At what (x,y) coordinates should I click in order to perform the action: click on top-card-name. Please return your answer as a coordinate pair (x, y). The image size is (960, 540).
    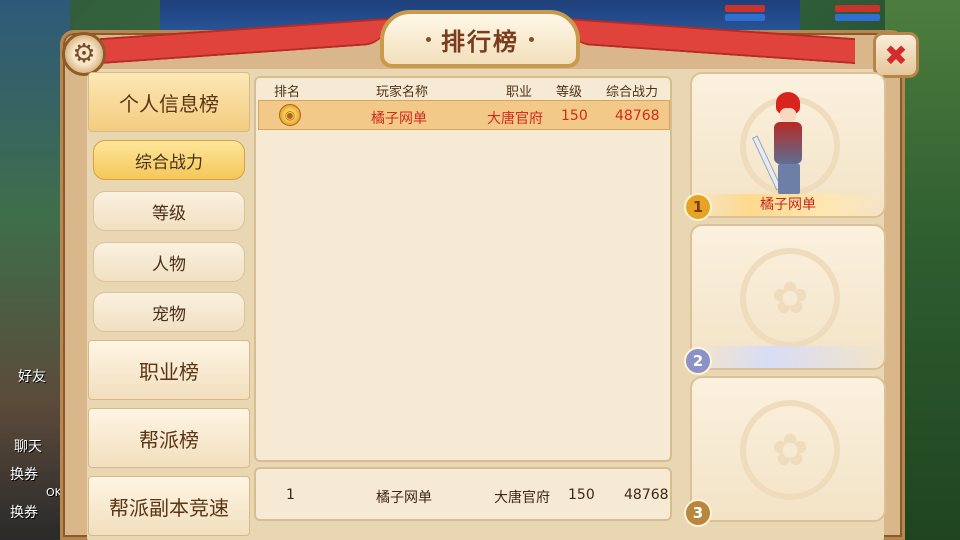
    Looking at the image, I should click on (788, 357).